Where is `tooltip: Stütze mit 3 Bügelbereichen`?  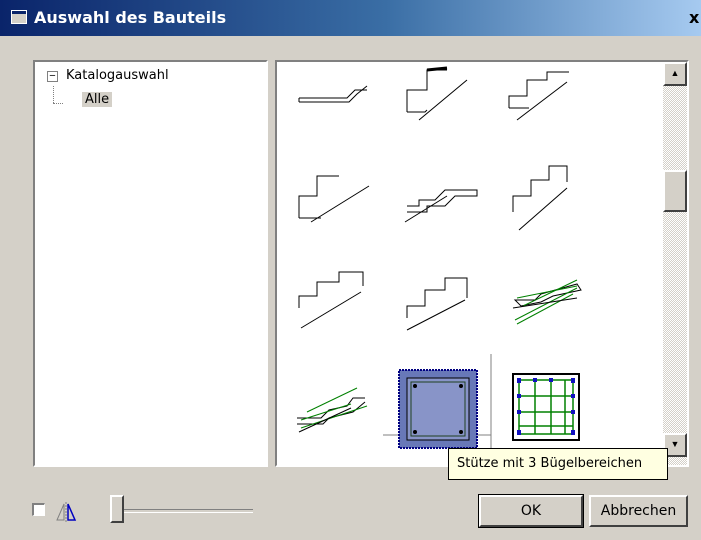 tooltip: Stütze mit 3 Bügelbereichen is located at coordinates (558, 464).